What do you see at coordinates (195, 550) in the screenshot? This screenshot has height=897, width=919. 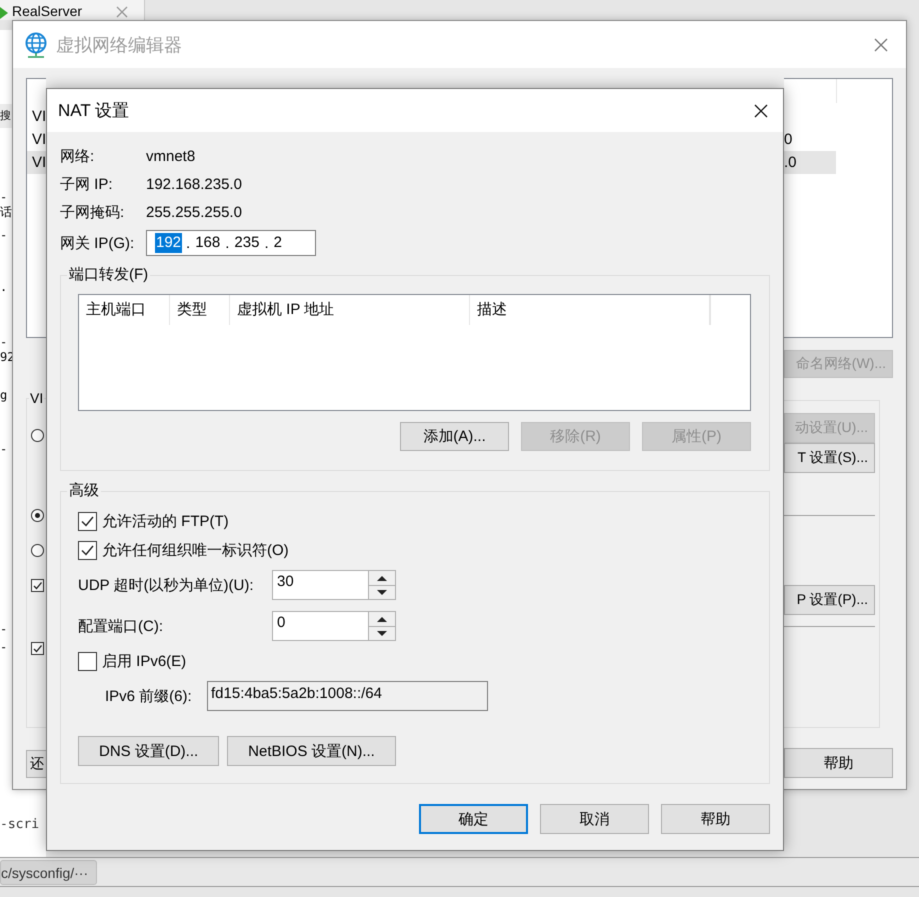 I see `checkbox-label: 允许任何组织唯一标识符(O)` at bounding box center [195, 550].